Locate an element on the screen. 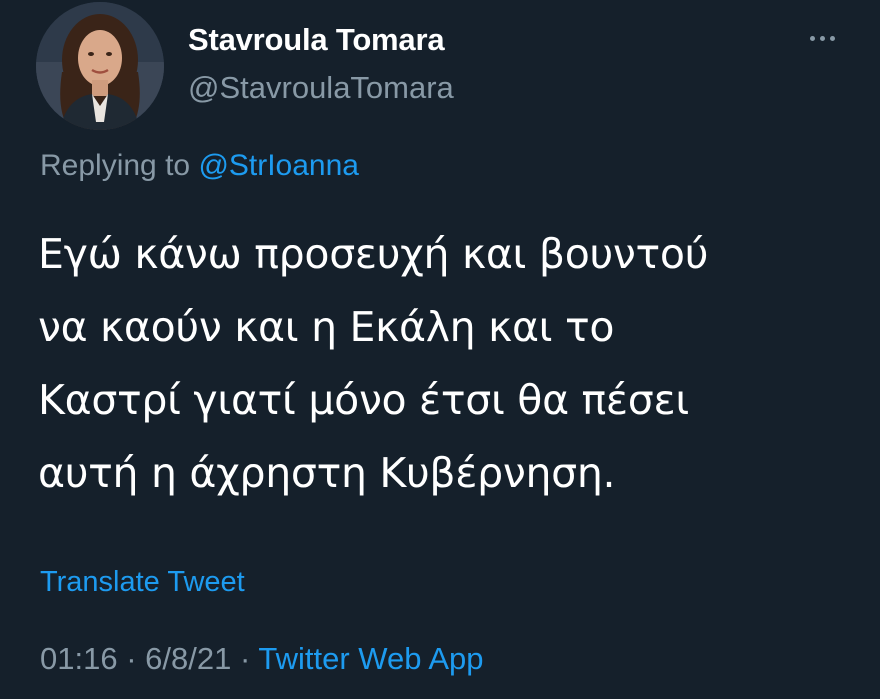 The image size is (880, 699). more-horizontal-icon is located at coordinates (822, 38).